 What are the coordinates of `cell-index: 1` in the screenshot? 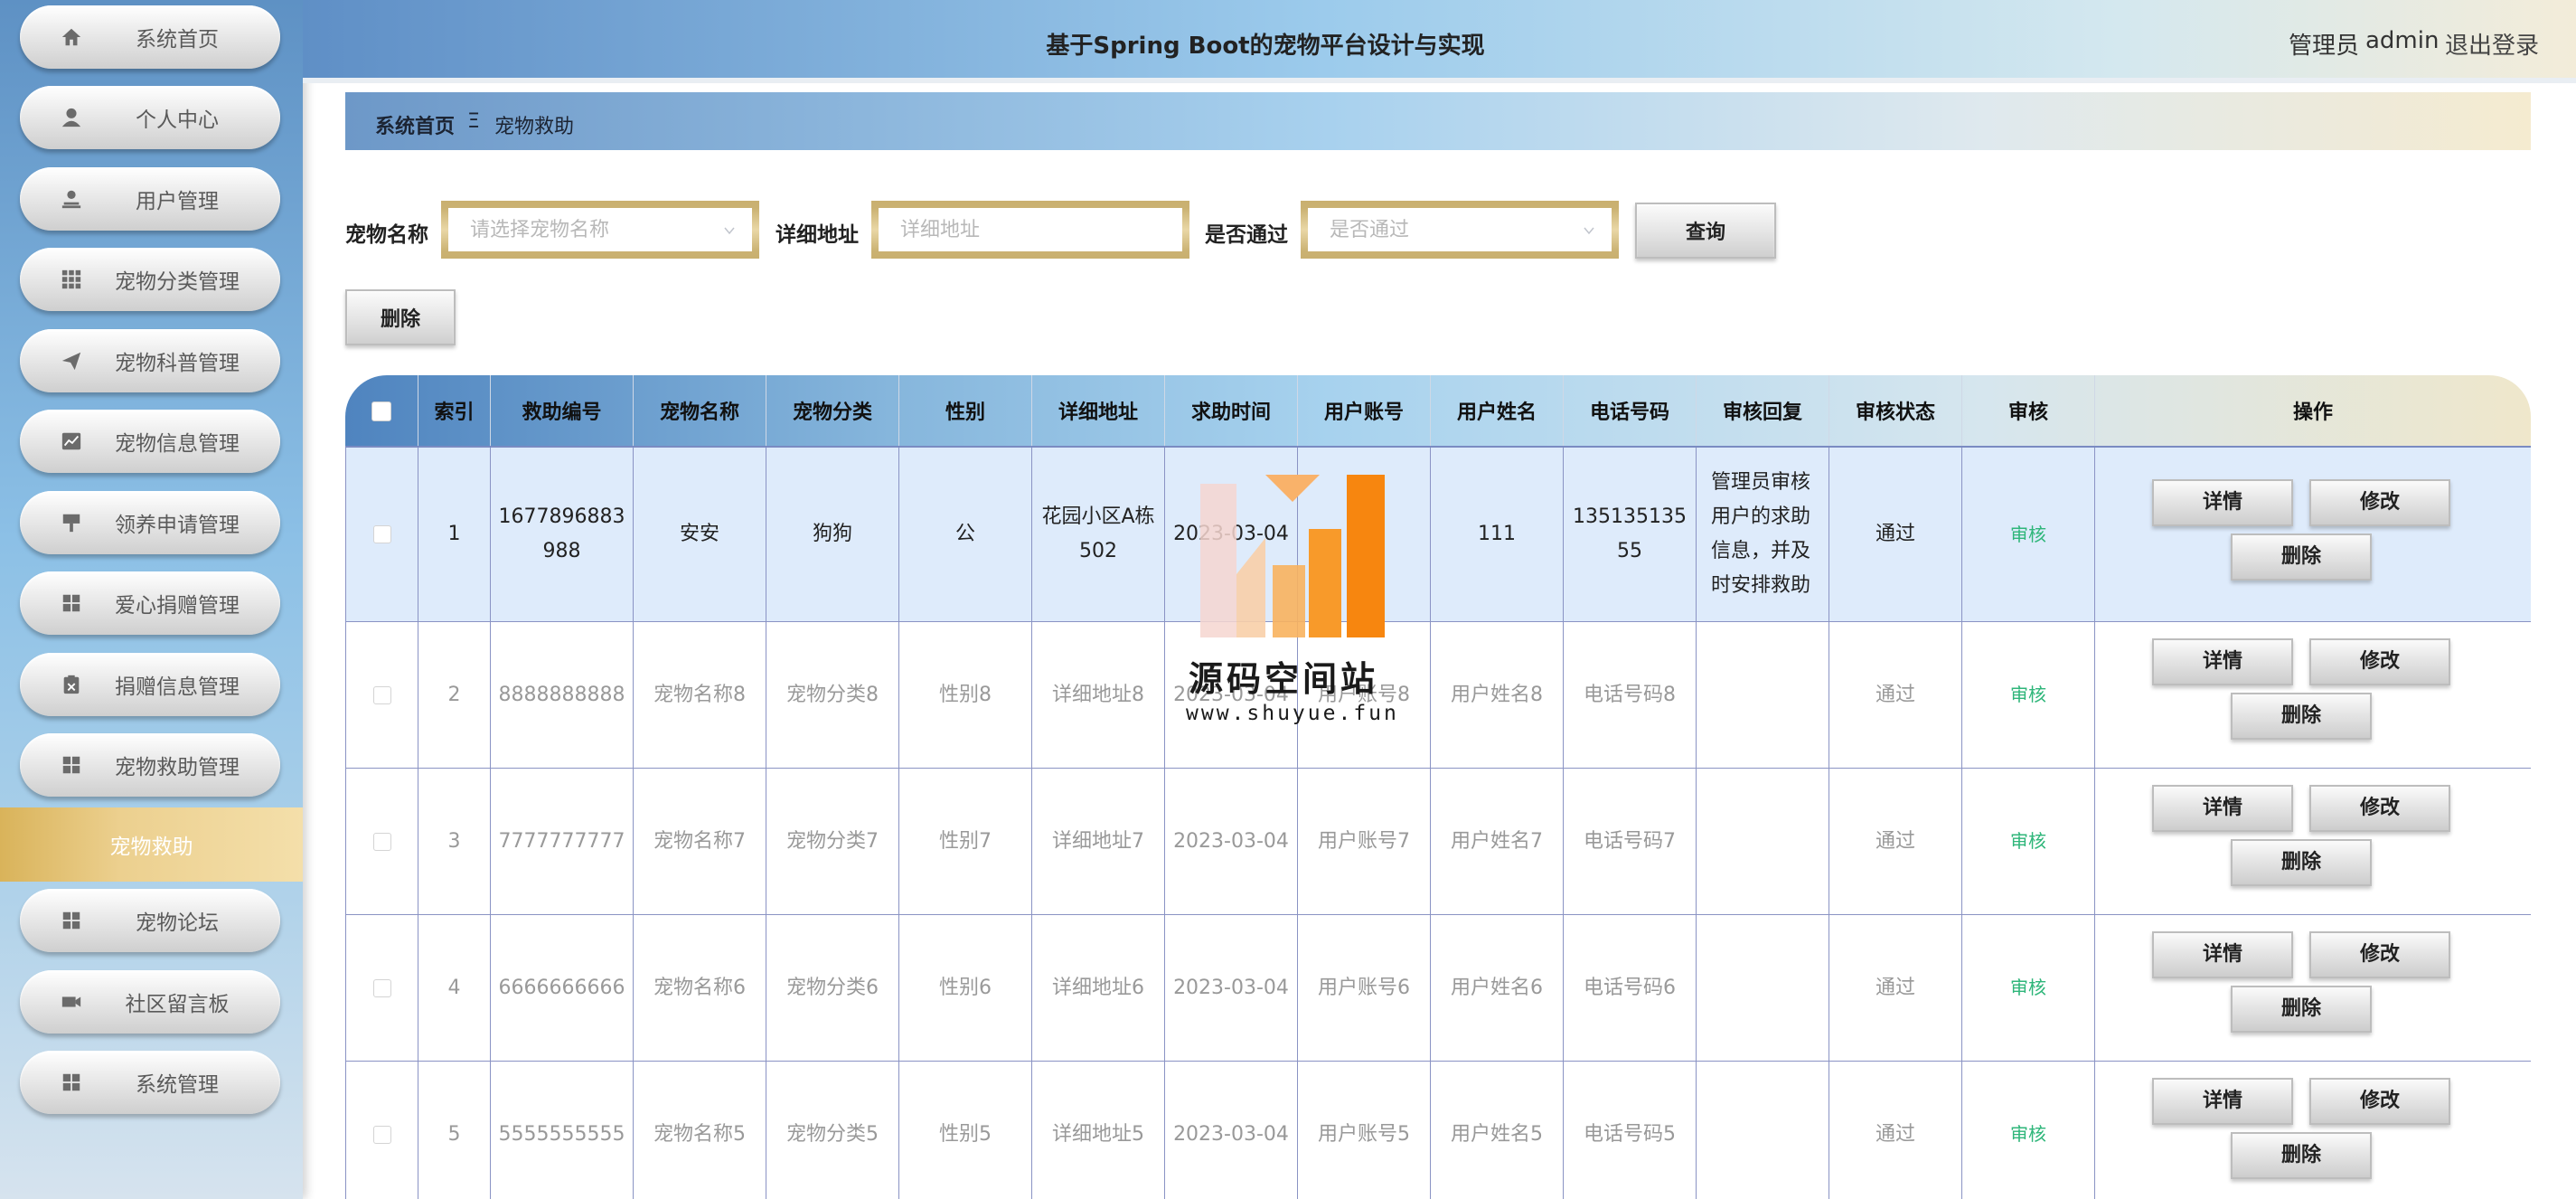 It's located at (454, 534).